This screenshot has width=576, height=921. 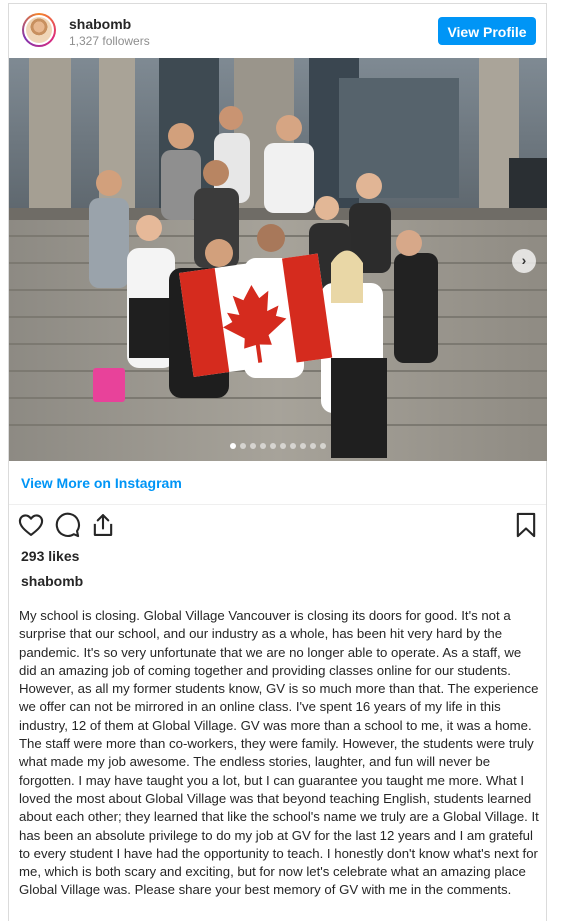 What do you see at coordinates (487, 31) in the screenshot?
I see `view-profile-button: View Profile` at bounding box center [487, 31].